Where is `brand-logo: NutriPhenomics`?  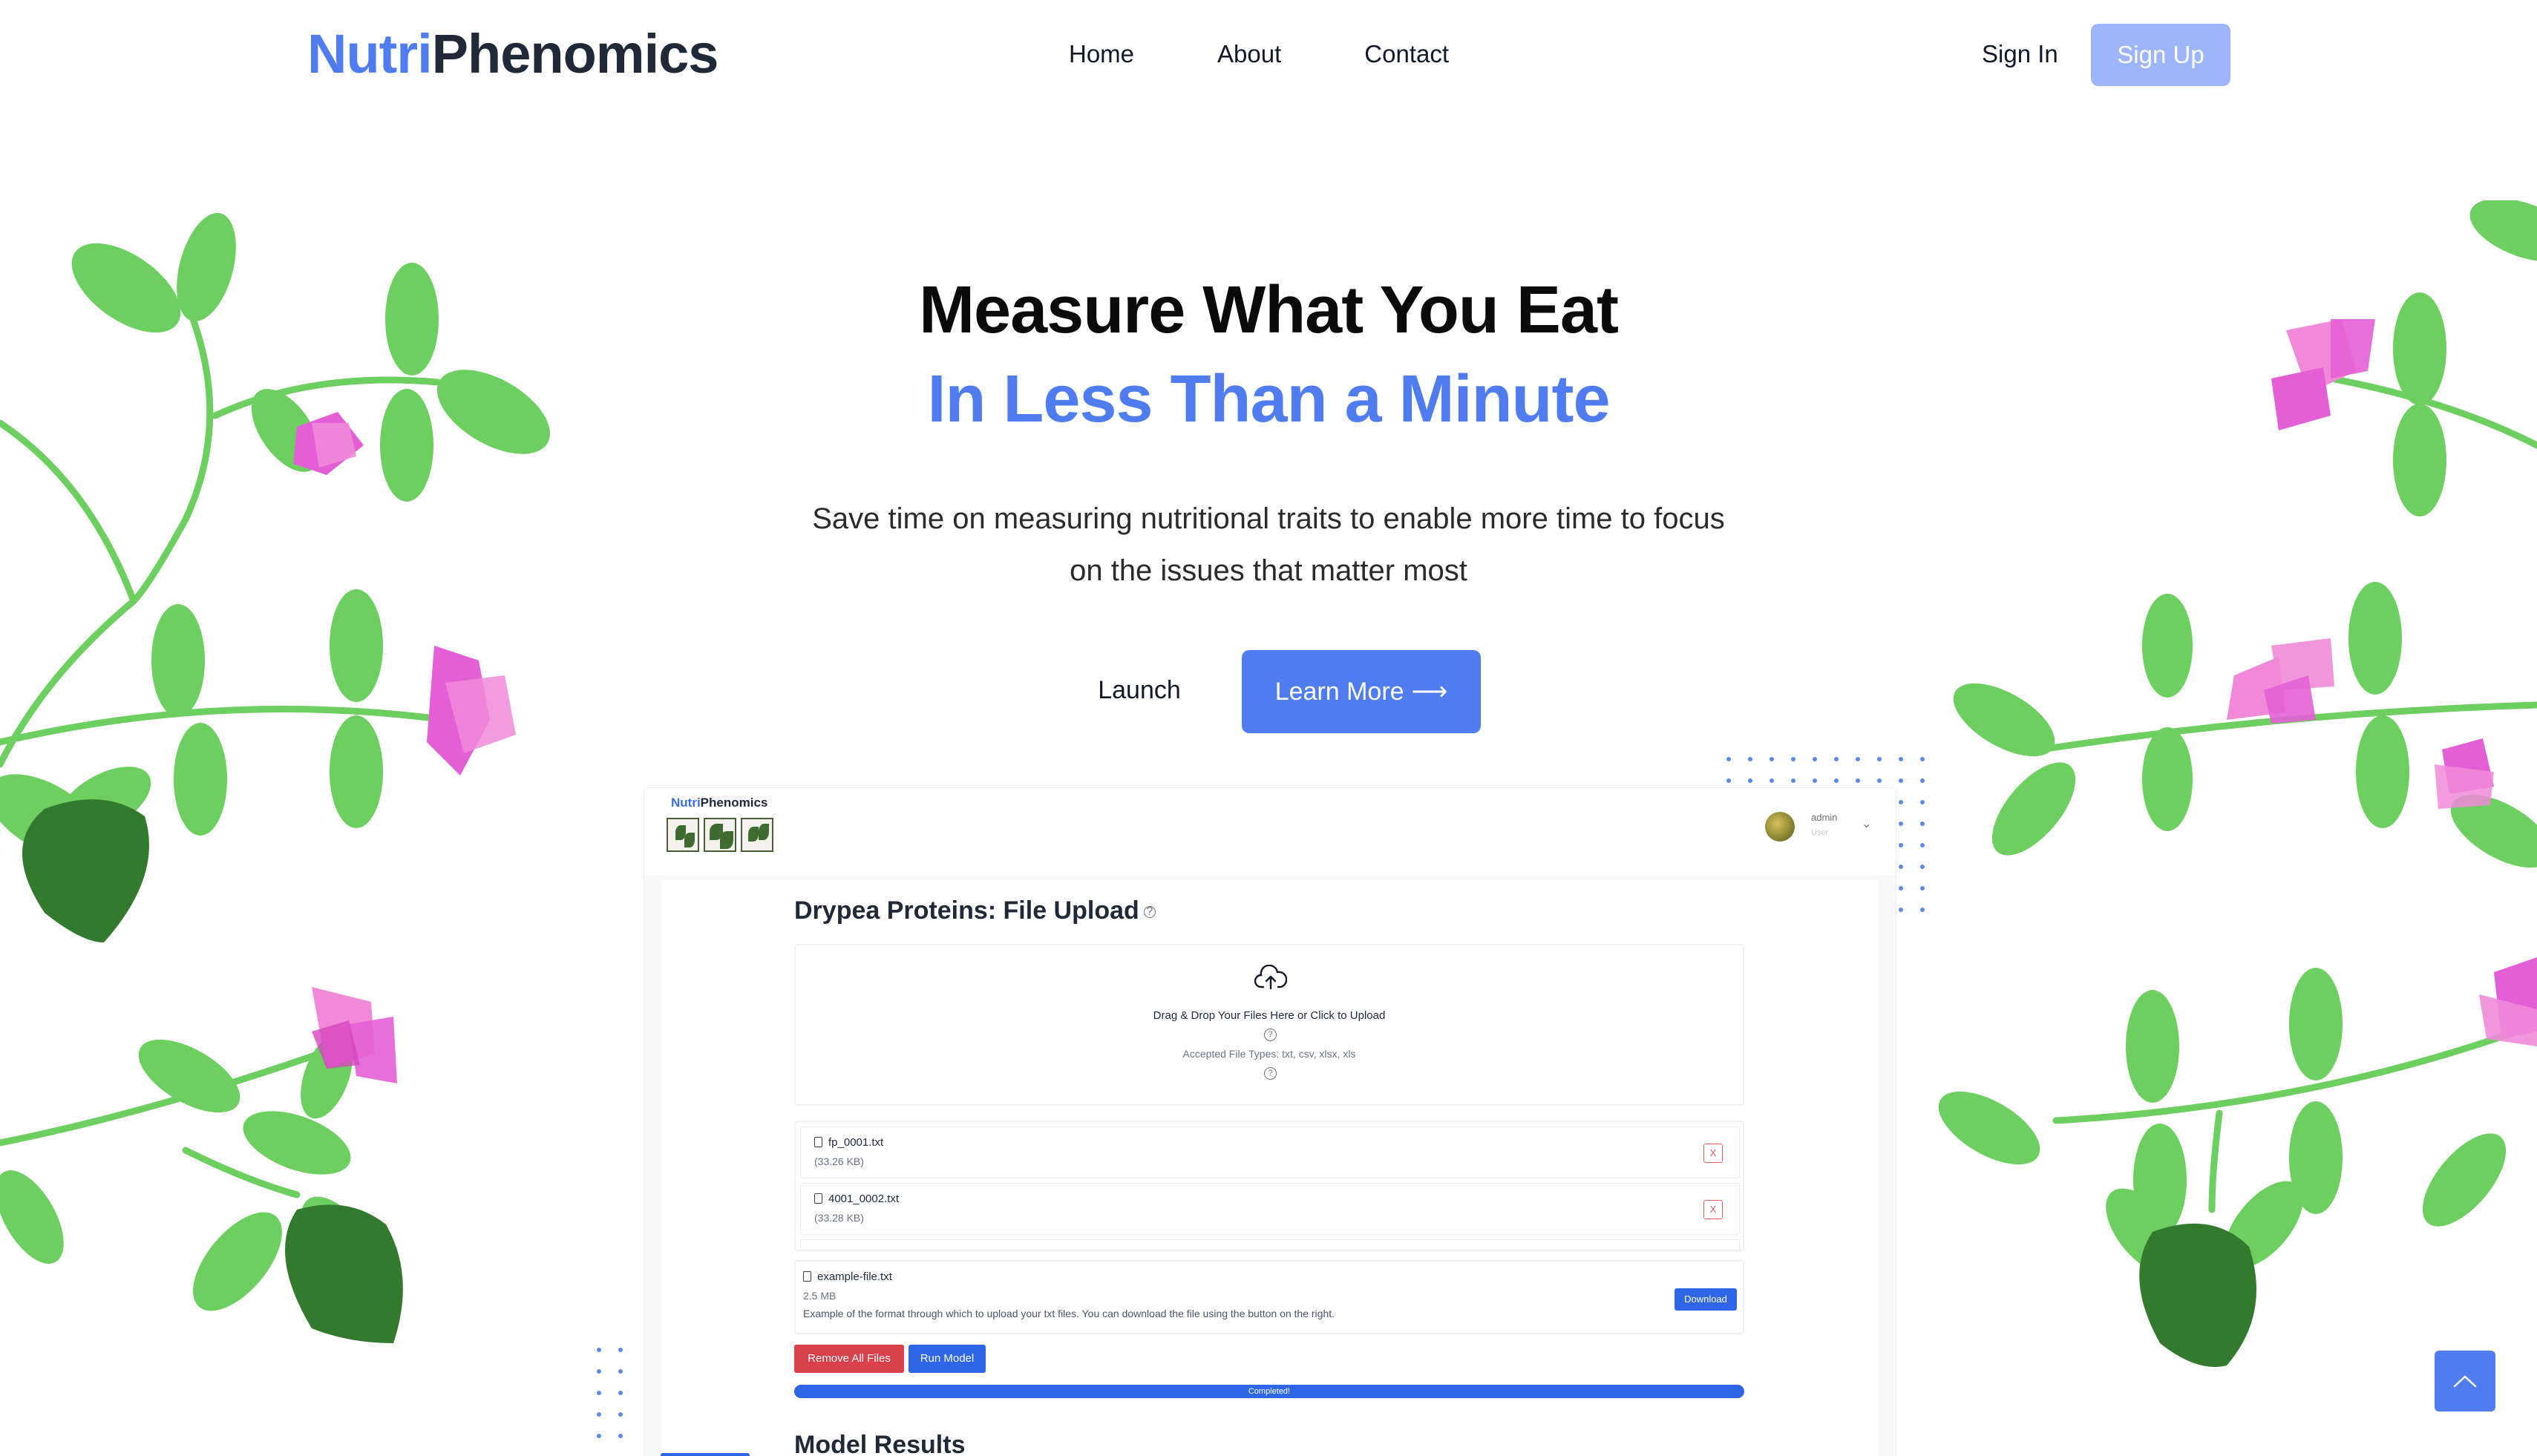
brand-logo: NutriPhenomics is located at coordinates (512, 54).